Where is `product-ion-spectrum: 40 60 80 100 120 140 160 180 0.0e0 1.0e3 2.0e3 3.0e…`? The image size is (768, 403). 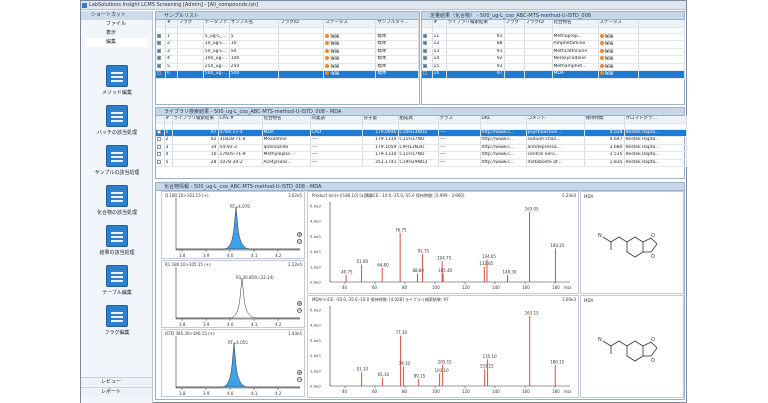 product-ion-spectrum: 40 60 80 100 120 140 160 180 0.0e0 1.0e3 2.0e3 3.0e… is located at coordinates (443, 242).